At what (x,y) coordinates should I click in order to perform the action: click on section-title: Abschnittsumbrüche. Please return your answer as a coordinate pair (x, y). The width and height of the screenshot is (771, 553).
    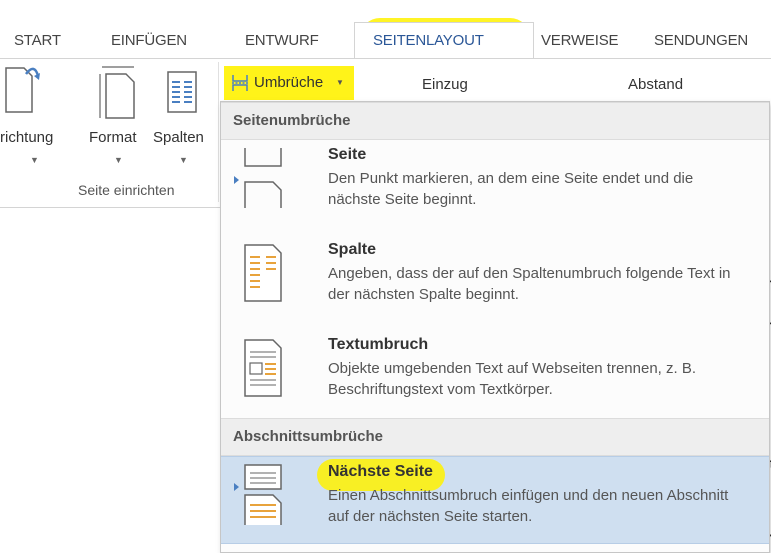
    Looking at the image, I should click on (308, 436).